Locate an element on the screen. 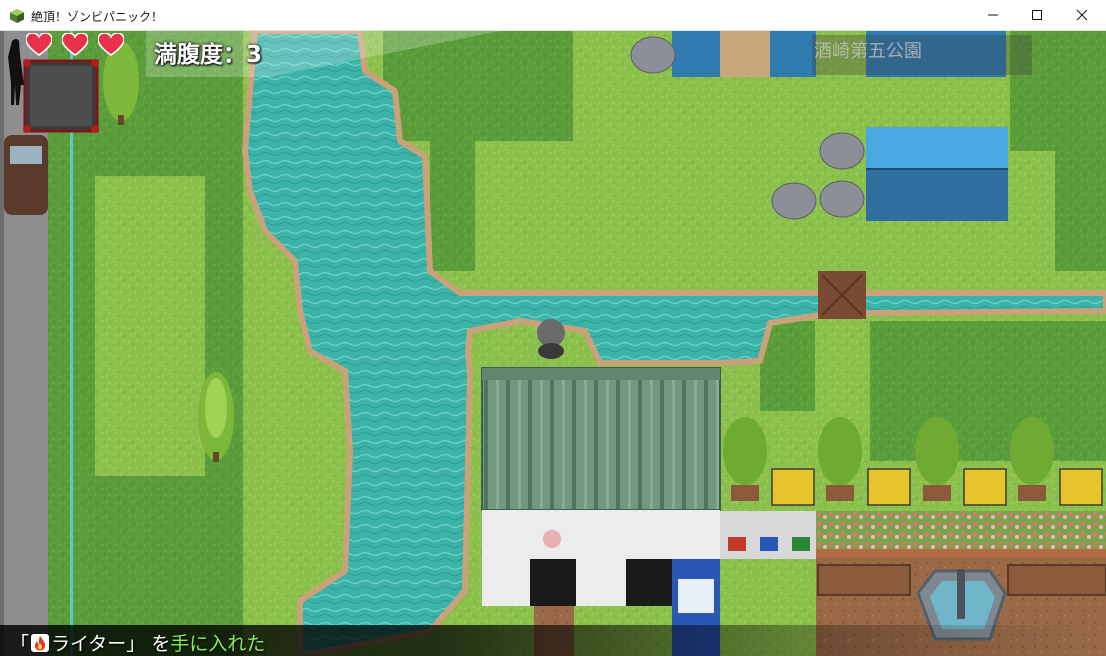  maximize-button is located at coordinates (1037, 15).